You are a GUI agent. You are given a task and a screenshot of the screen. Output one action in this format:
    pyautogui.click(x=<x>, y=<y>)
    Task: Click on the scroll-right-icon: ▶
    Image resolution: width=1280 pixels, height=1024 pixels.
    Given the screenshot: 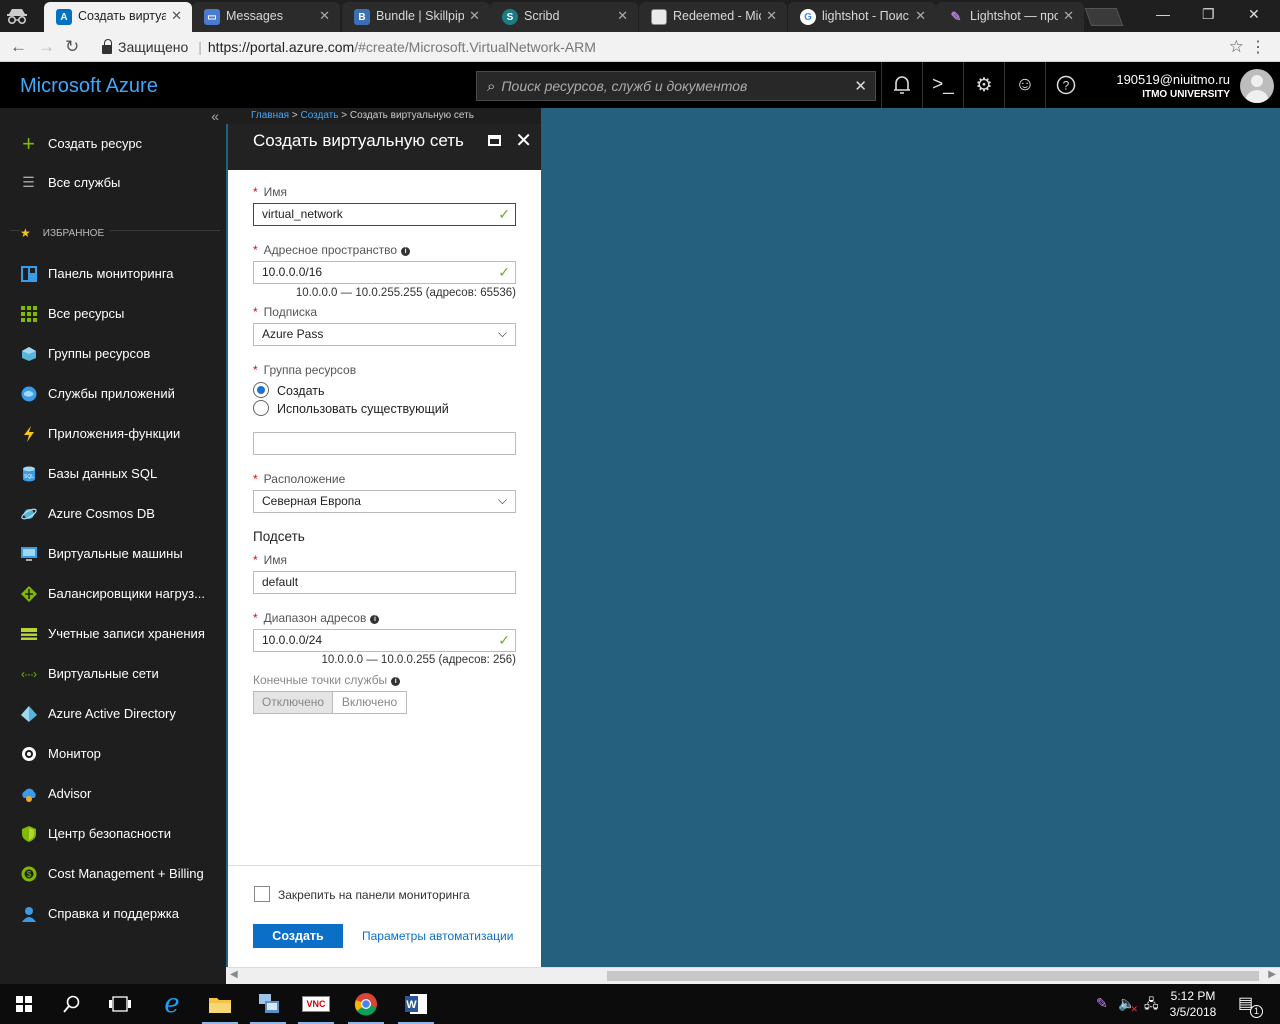 What is the action you would take?
    pyautogui.click(x=1272, y=974)
    